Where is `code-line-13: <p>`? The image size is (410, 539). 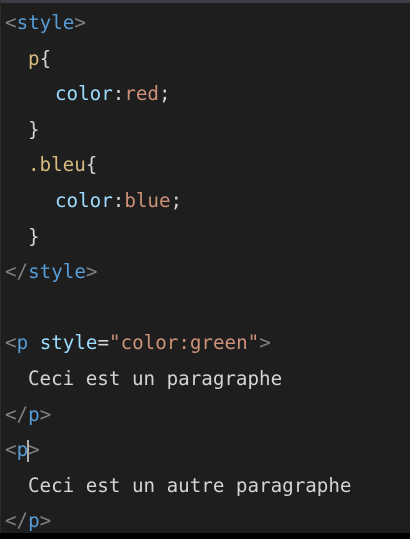 code-line-13: <p> is located at coordinates (207, 450).